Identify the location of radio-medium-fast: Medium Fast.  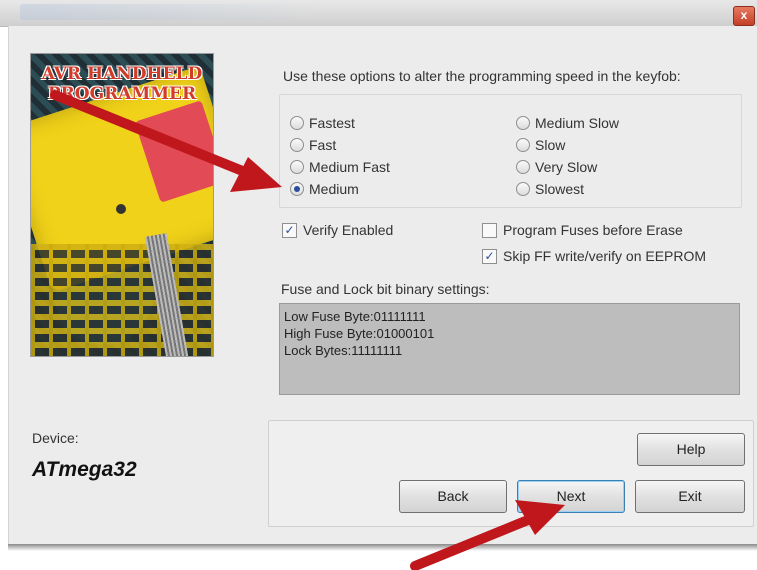
(340, 167).